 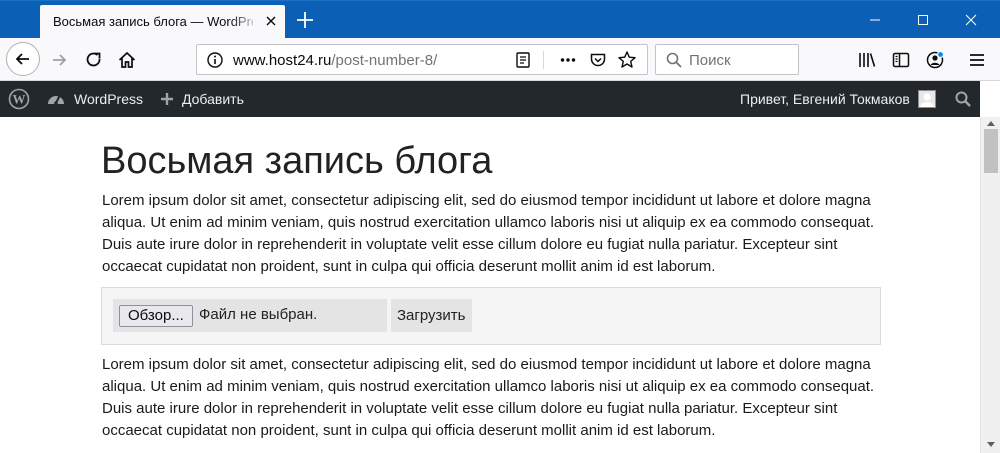 I want to click on avatar, so click(x=926, y=99).